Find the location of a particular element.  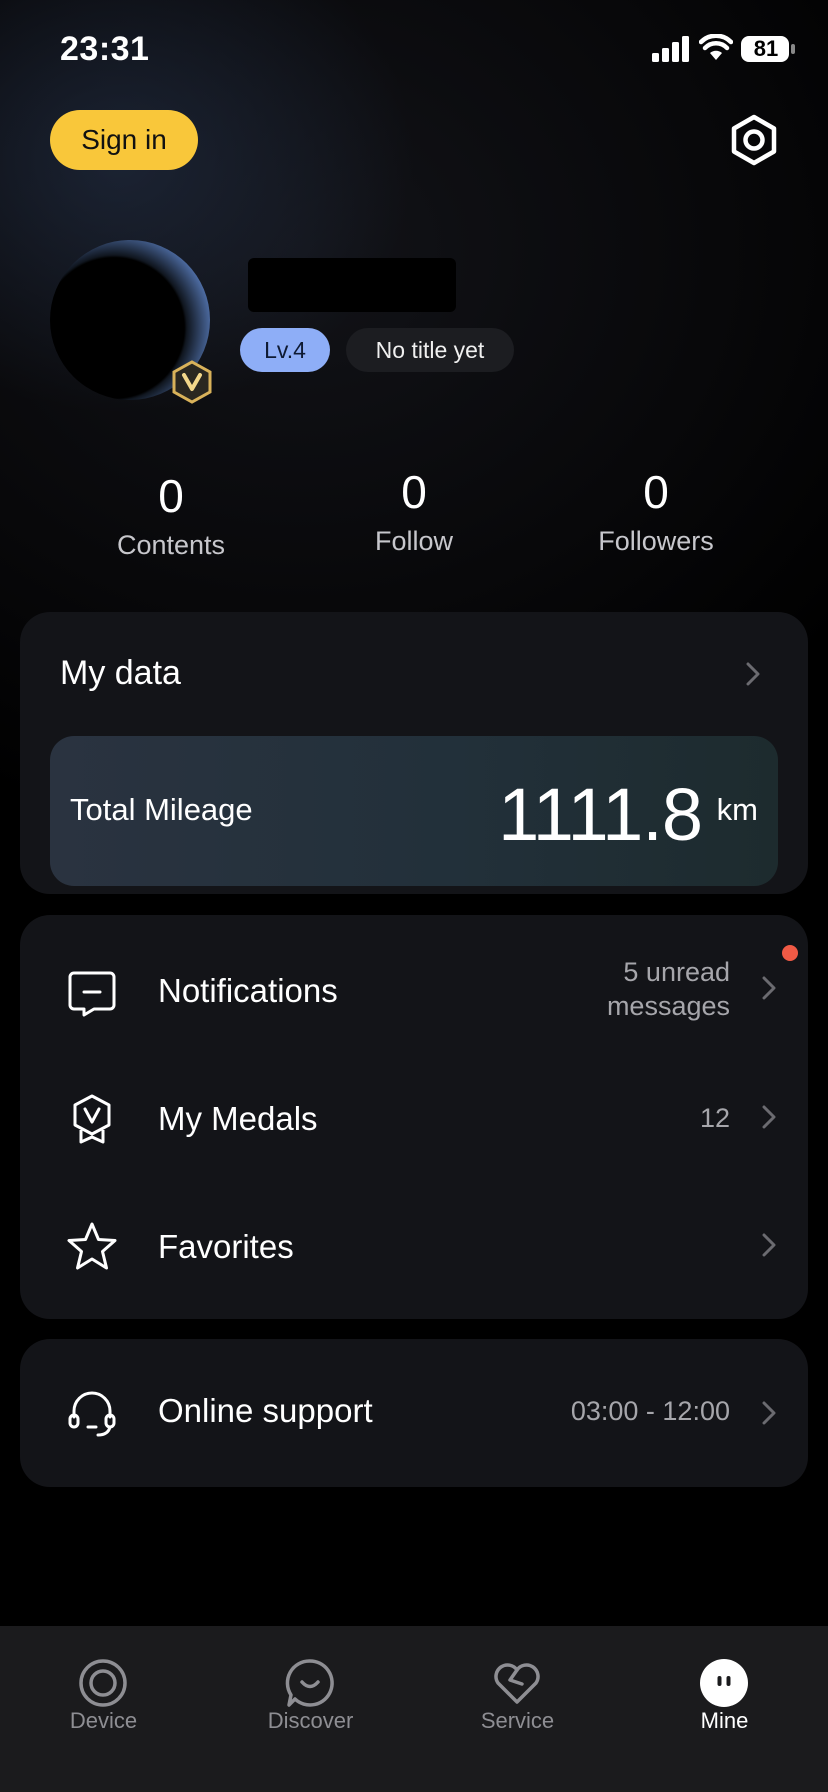

wifi-icon is located at coordinates (716, 47).